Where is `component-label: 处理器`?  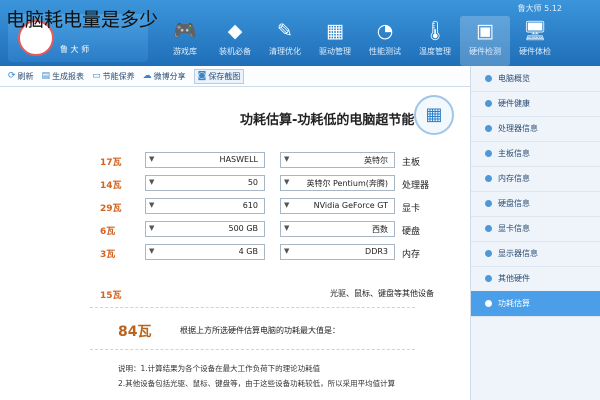
component-label: 处理器 is located at coordinates (416, 186).